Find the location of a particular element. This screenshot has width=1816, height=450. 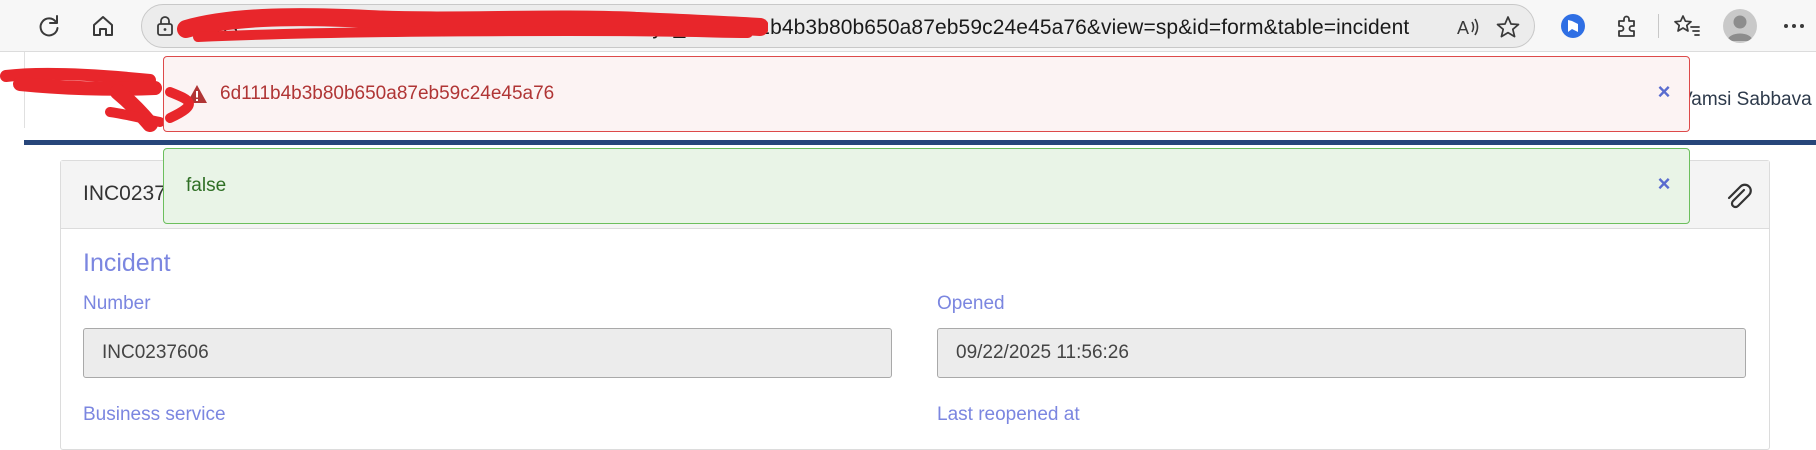

refresh-icon is located at coordinates (49, 26).